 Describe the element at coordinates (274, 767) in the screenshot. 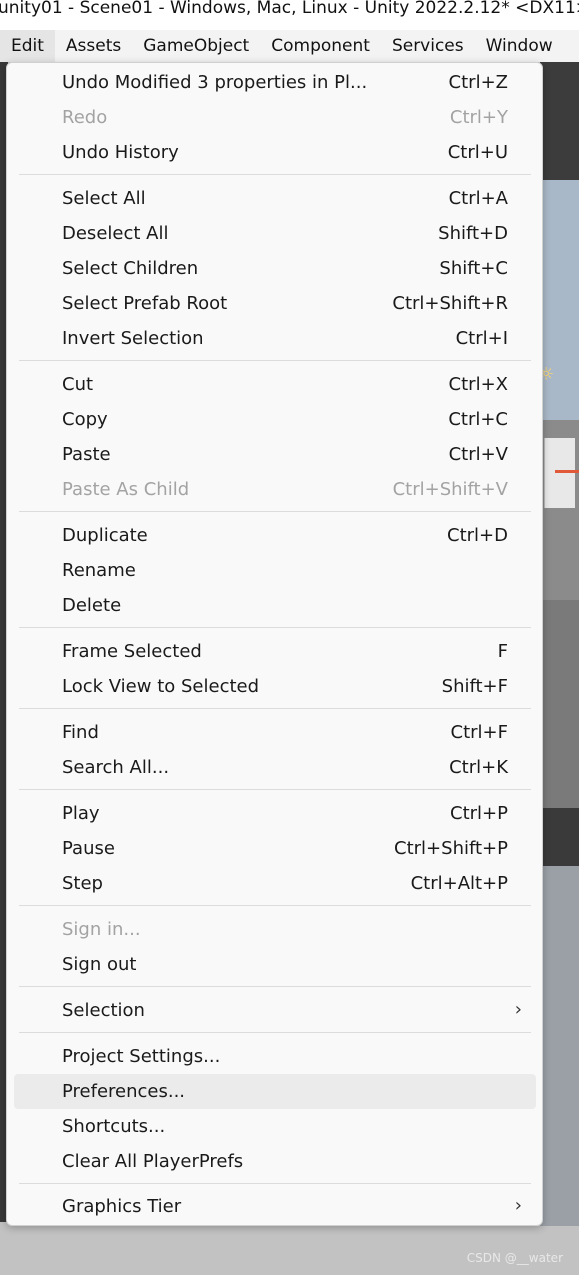

I see `menu-item-search-all: Search All... Ctrl+K` at that location.